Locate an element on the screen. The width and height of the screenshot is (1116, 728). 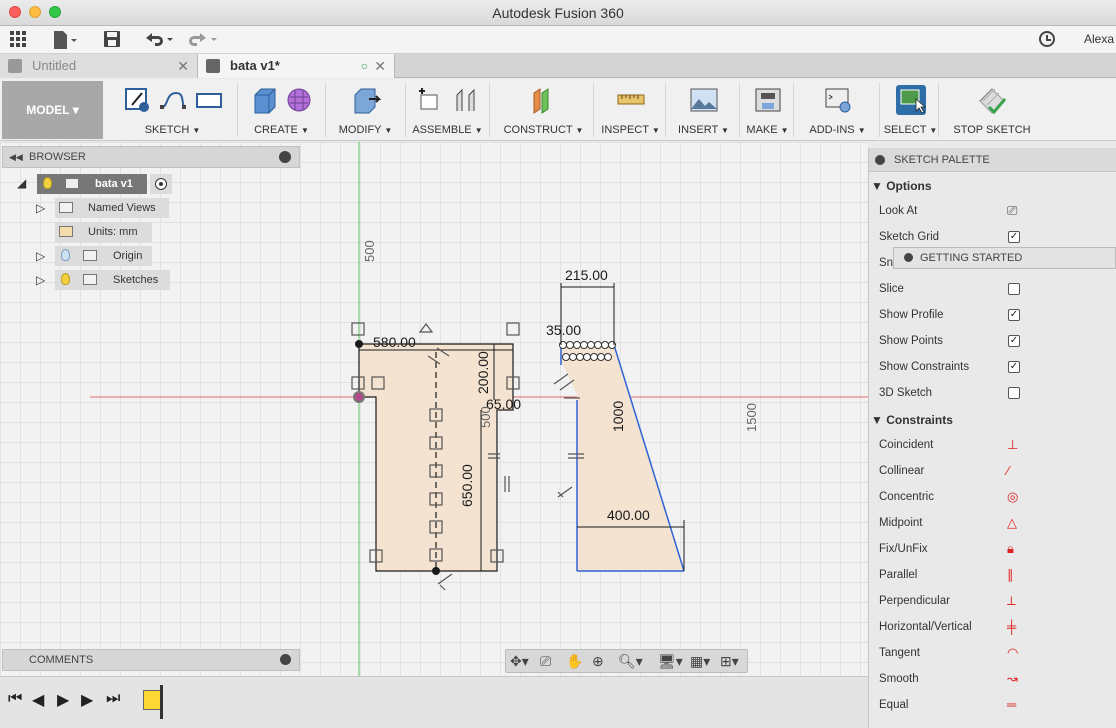
3d-print-icon is located at coordinates (768, 100).